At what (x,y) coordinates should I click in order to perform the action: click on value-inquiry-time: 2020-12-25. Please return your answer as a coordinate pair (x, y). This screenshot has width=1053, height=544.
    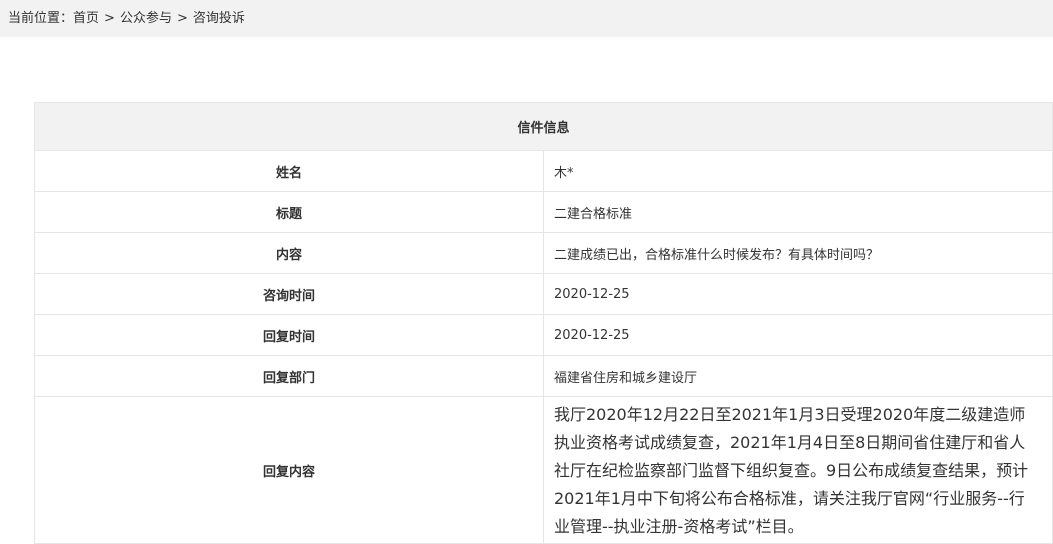
    Looking at the image, I should click on (798, 294).